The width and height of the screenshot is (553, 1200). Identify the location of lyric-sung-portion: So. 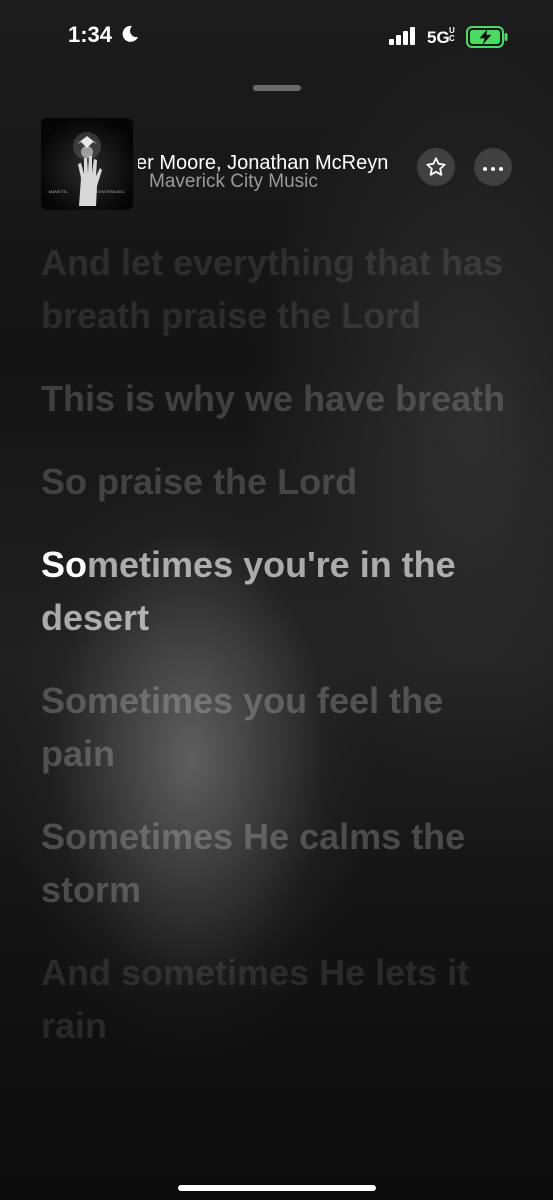
(64, 564).